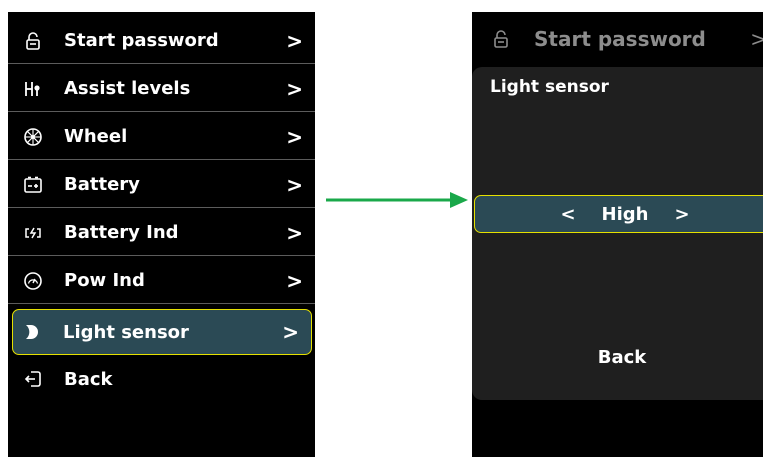  What do you see at coordinates (161, 379) in the screenshot?
I see `menu-item-back: Back` at bounding box center [161, 379].